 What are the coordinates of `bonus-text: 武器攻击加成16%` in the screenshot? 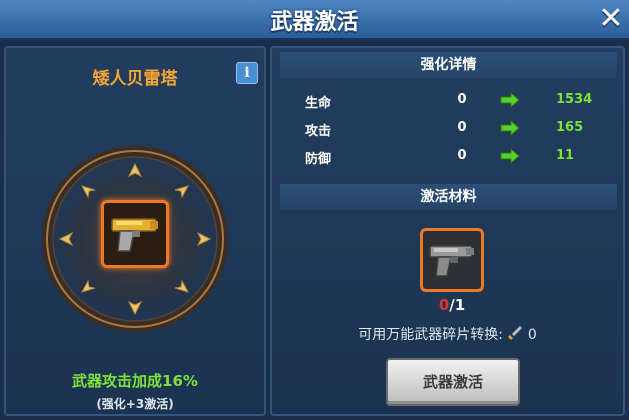 It's located at (135, 381).